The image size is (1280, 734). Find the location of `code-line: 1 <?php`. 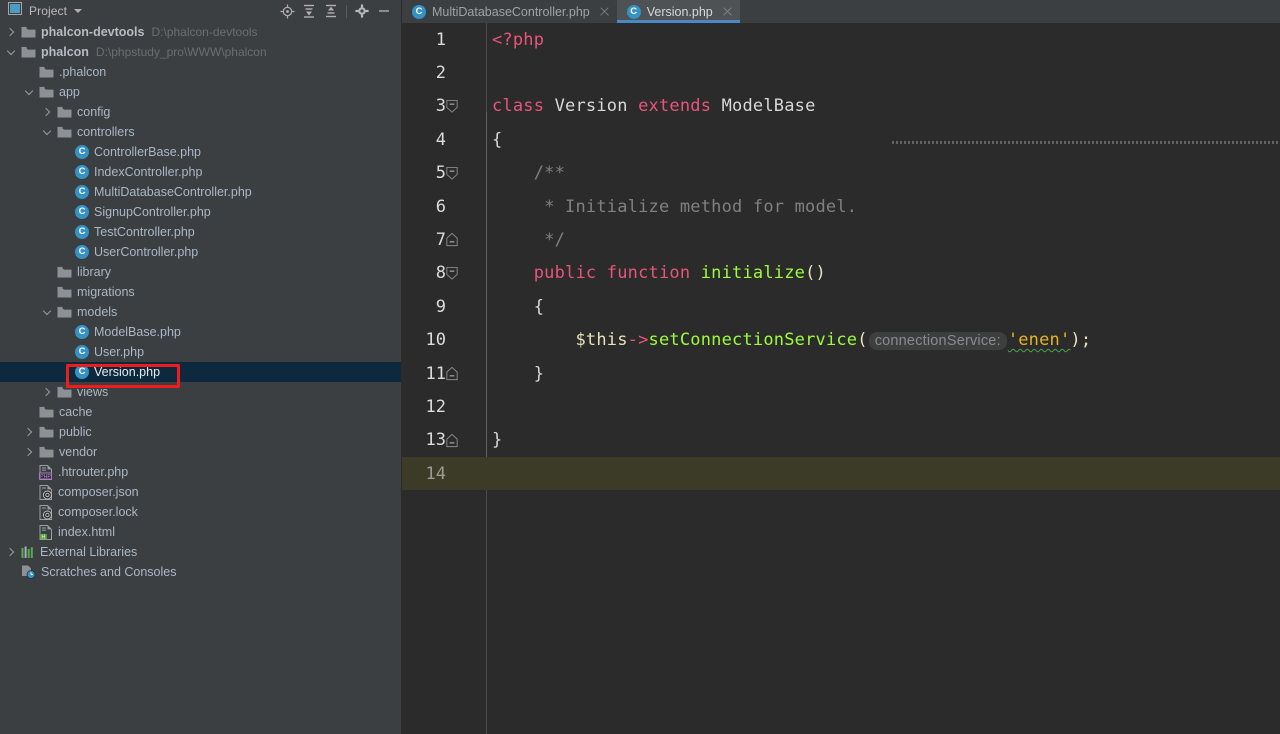

code-line: 1 <?php is located at coordinates (841, 39).